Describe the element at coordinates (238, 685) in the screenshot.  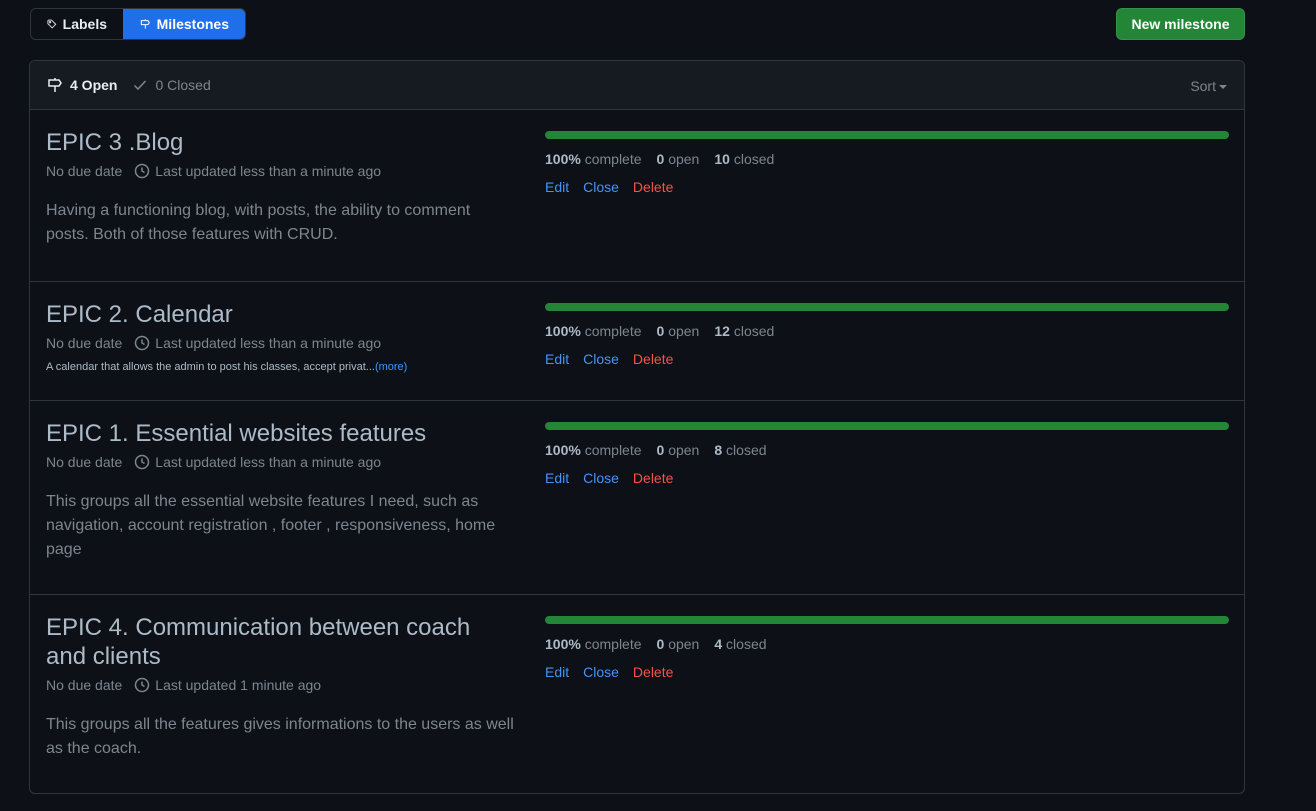
I see `last-updated: Last updated 1 minute ago` at that location.